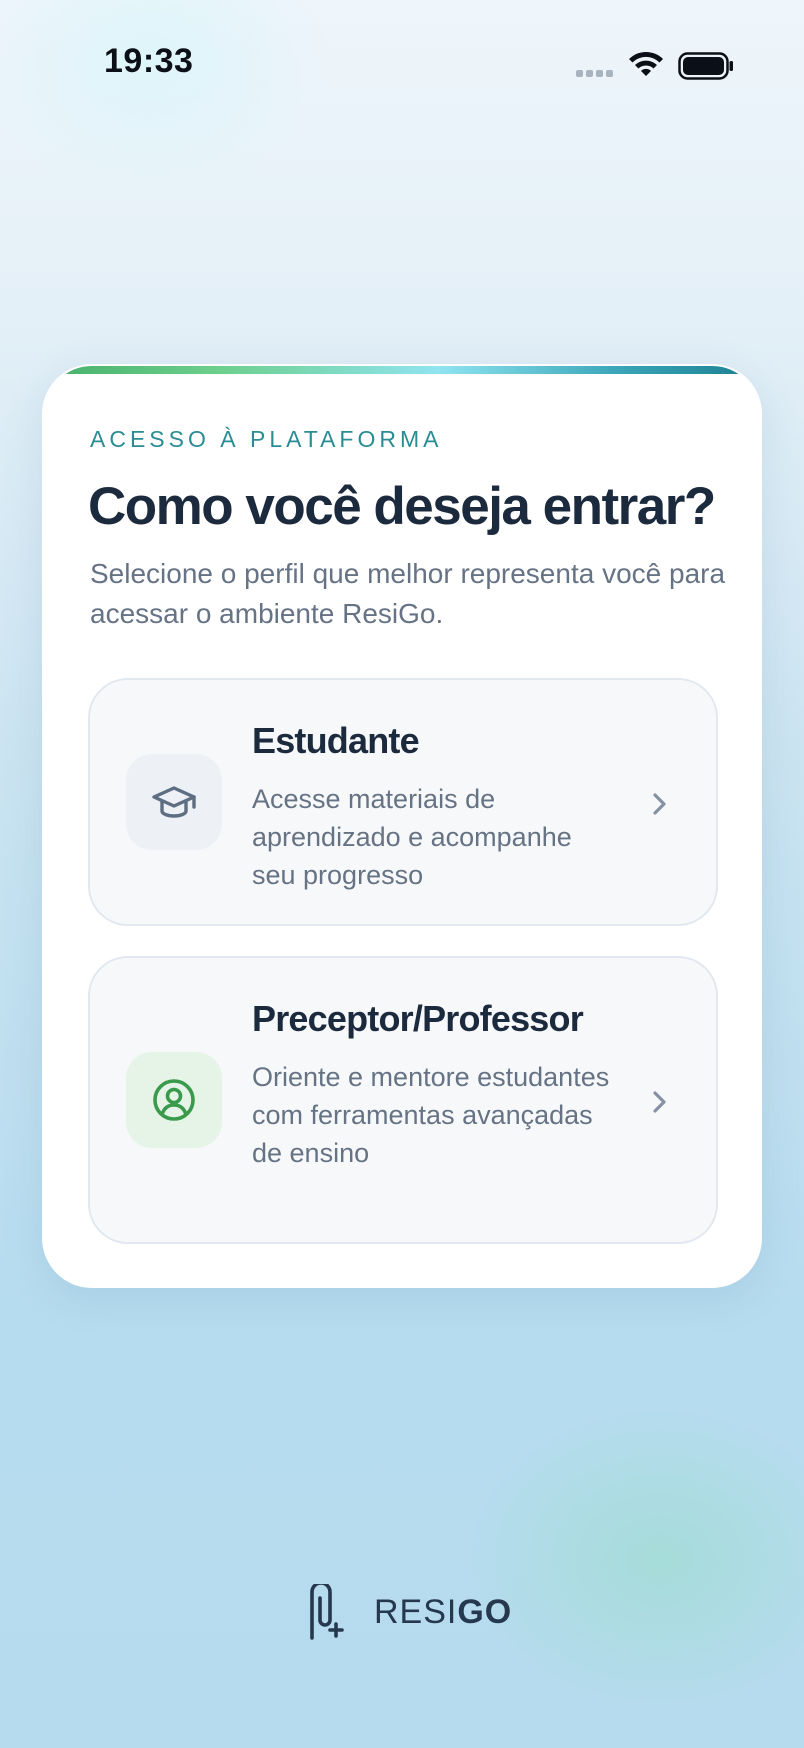 The image size is (804, 1748). I want to click on brand-name: RESIGO, so click(443, 1611).